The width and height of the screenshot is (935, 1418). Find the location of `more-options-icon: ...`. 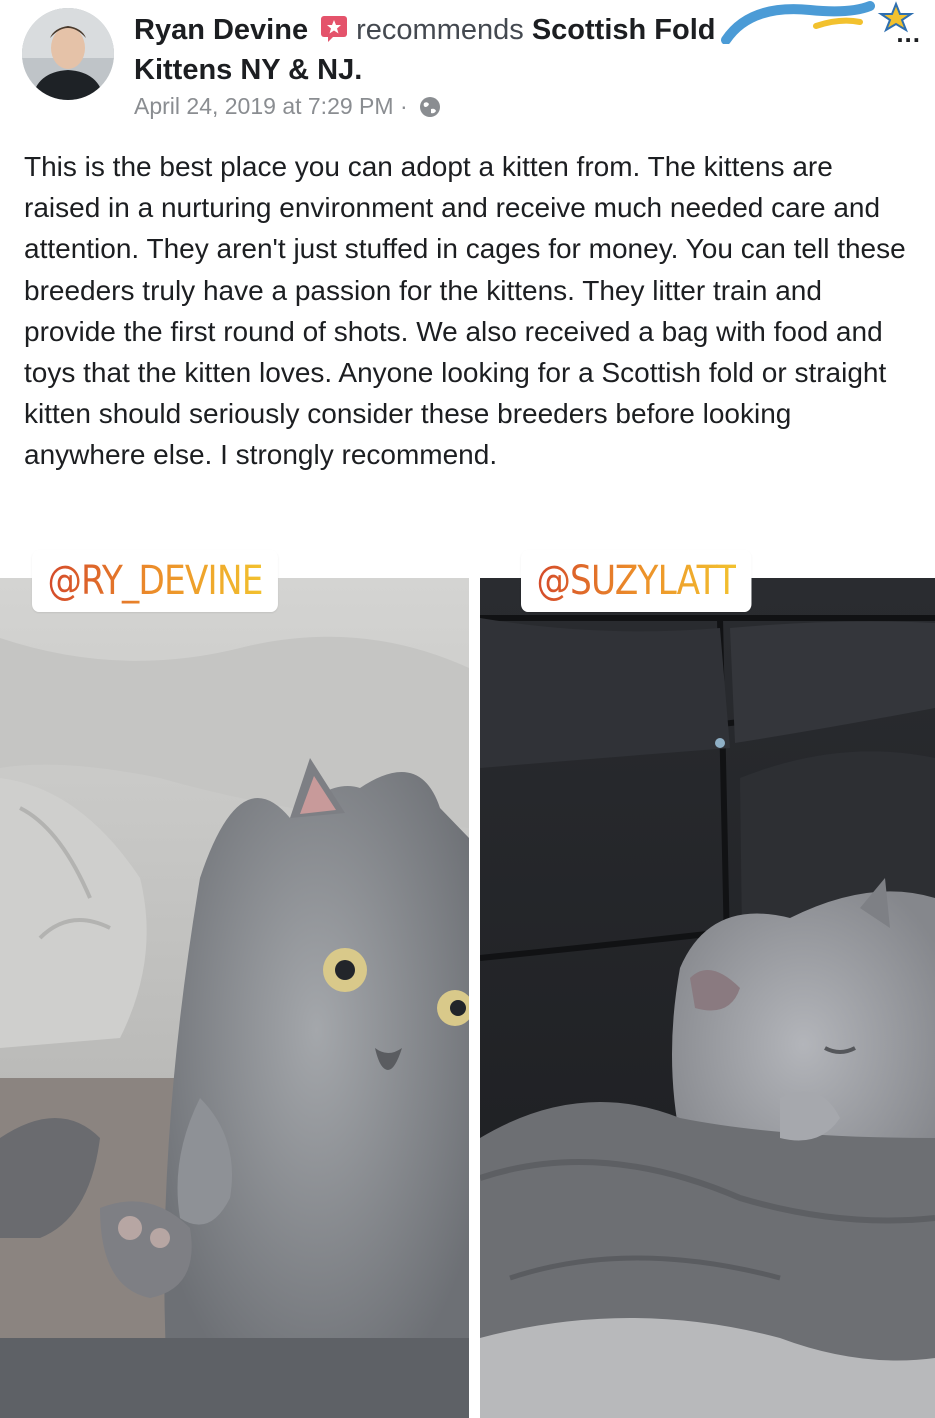

more-options-icon: ... is located at coordinates (908, 33).